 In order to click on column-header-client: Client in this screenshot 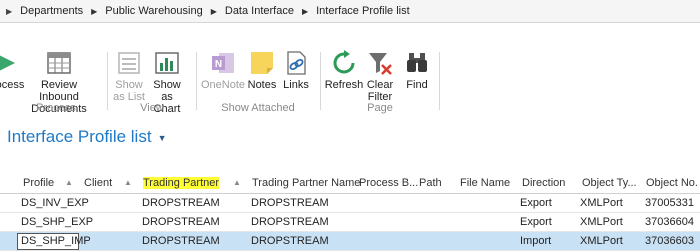, I will do `click(98, 183)`.